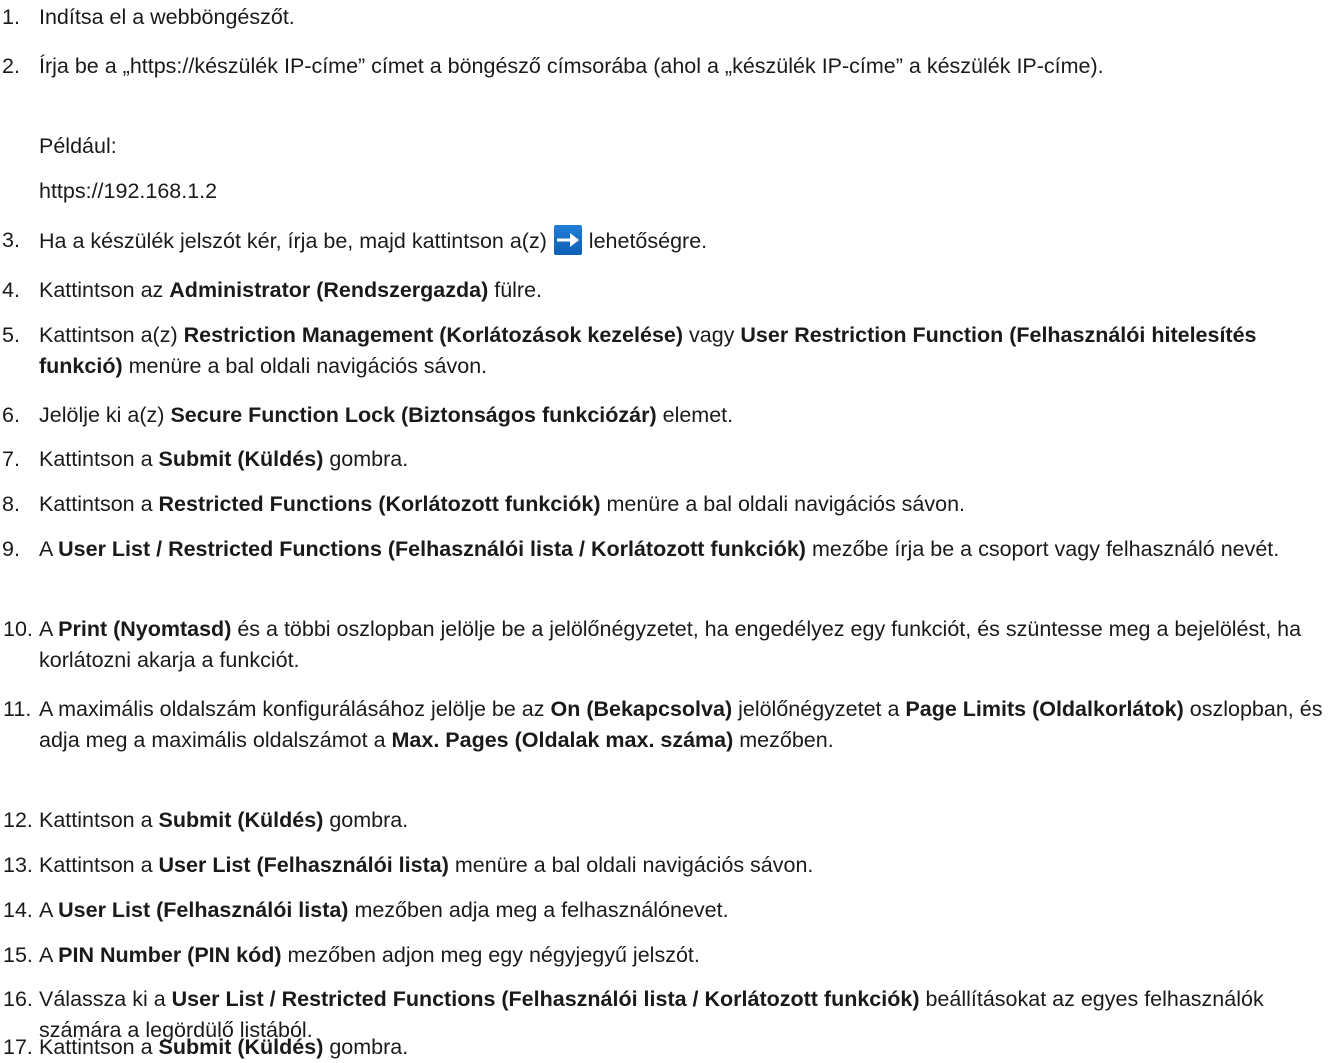 The width and height of the screenshot is (1341, 1063). What do you see at coordinates (11, 335) in the screenshot?
I see `step-number: 5.` at bounding box center [11, 335].